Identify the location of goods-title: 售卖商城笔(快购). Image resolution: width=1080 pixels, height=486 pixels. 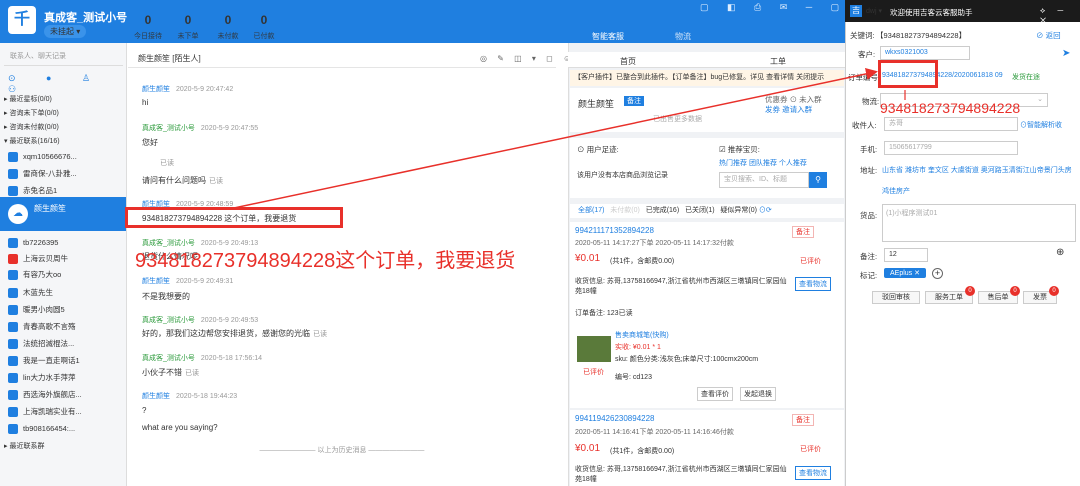
(642, 335).